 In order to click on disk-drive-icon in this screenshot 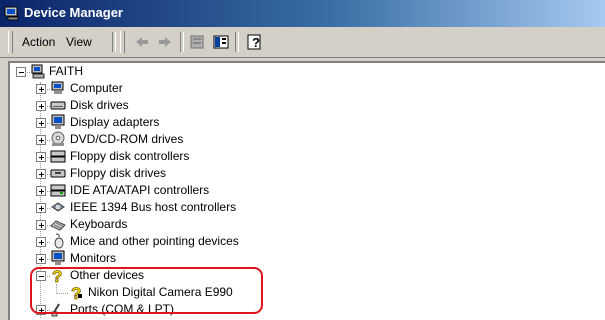, I will do `click(58, 105)`.